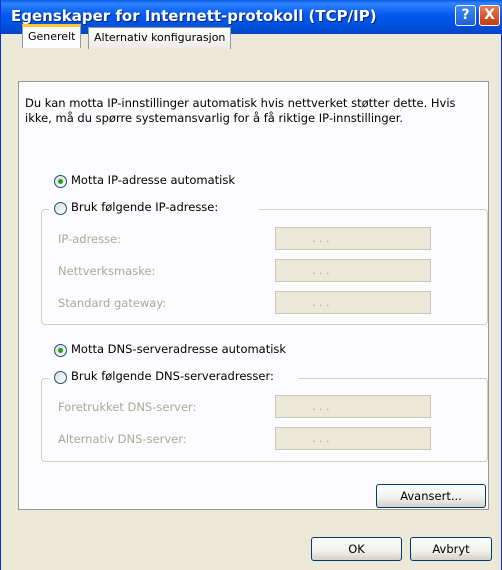  I want to click on dns-manual-radio, so click(60, 377).